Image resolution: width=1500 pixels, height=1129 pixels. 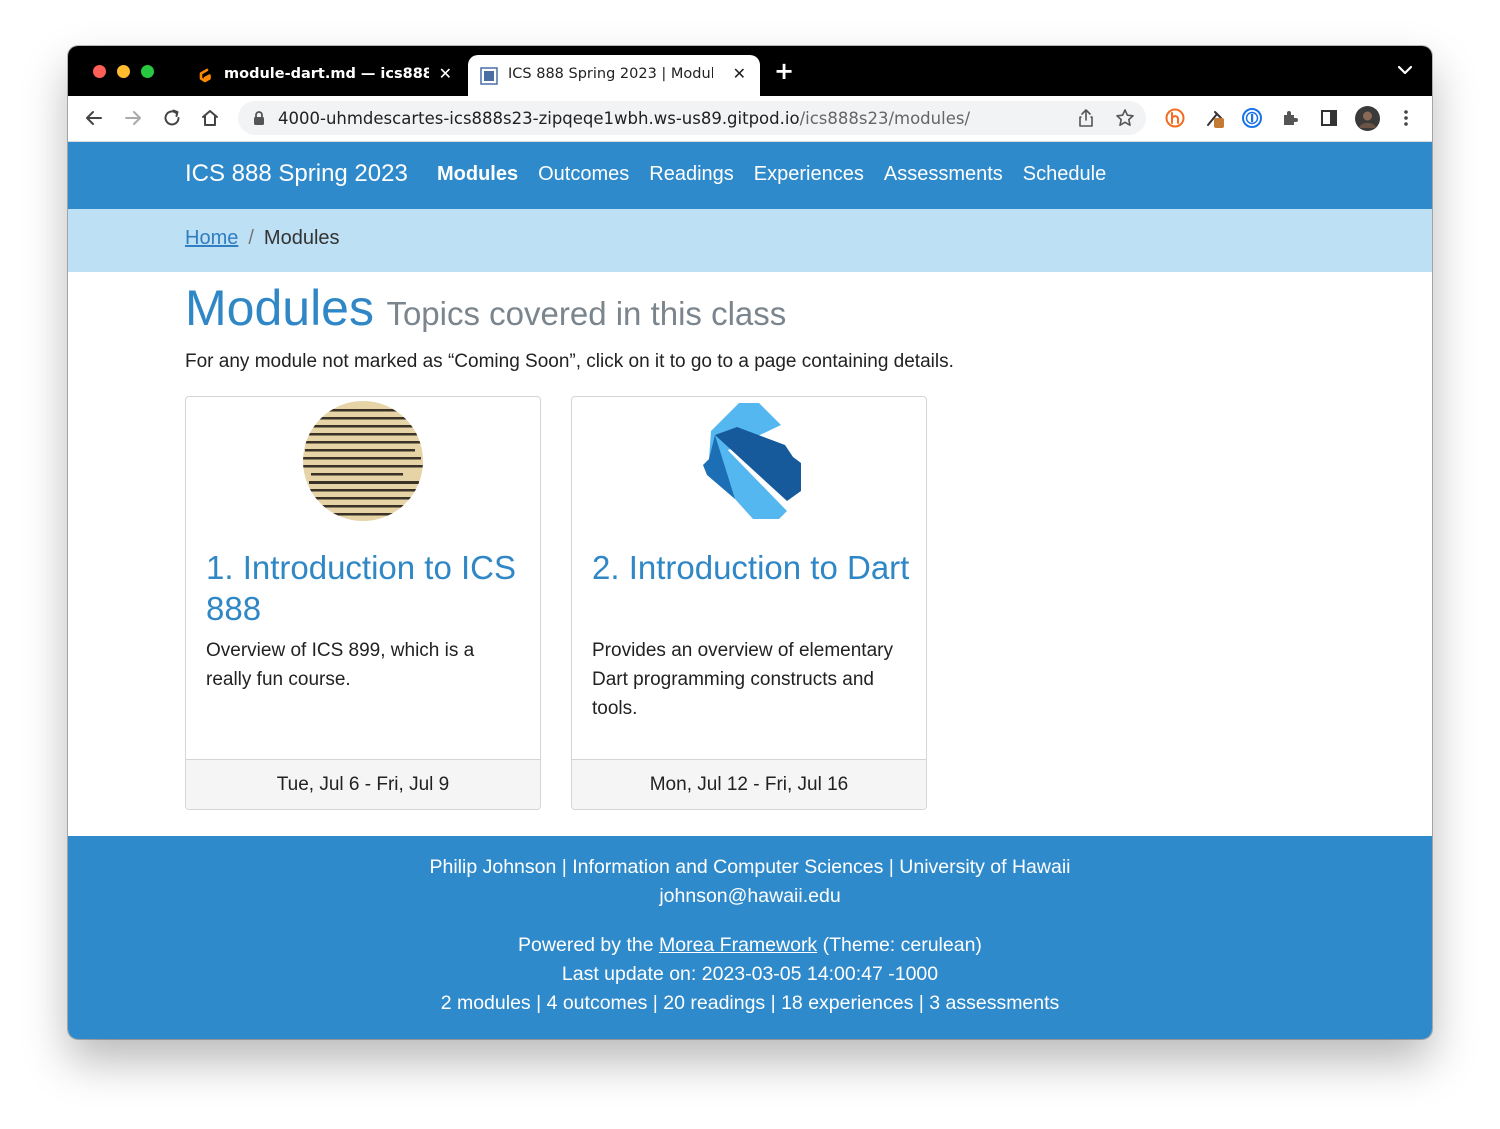 I want to click on color-picker-extension-icon, so click(x=1215, y=118).